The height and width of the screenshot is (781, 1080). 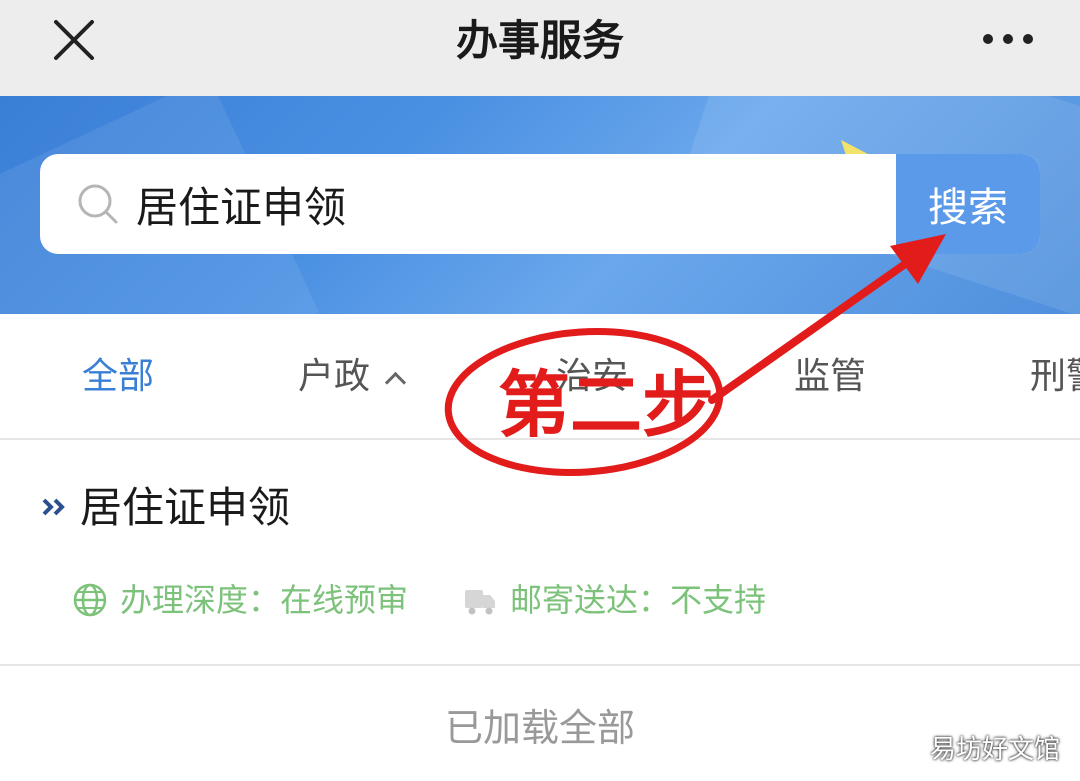 I want to click on search-bar: 搜索, so click(x=540, y=204).